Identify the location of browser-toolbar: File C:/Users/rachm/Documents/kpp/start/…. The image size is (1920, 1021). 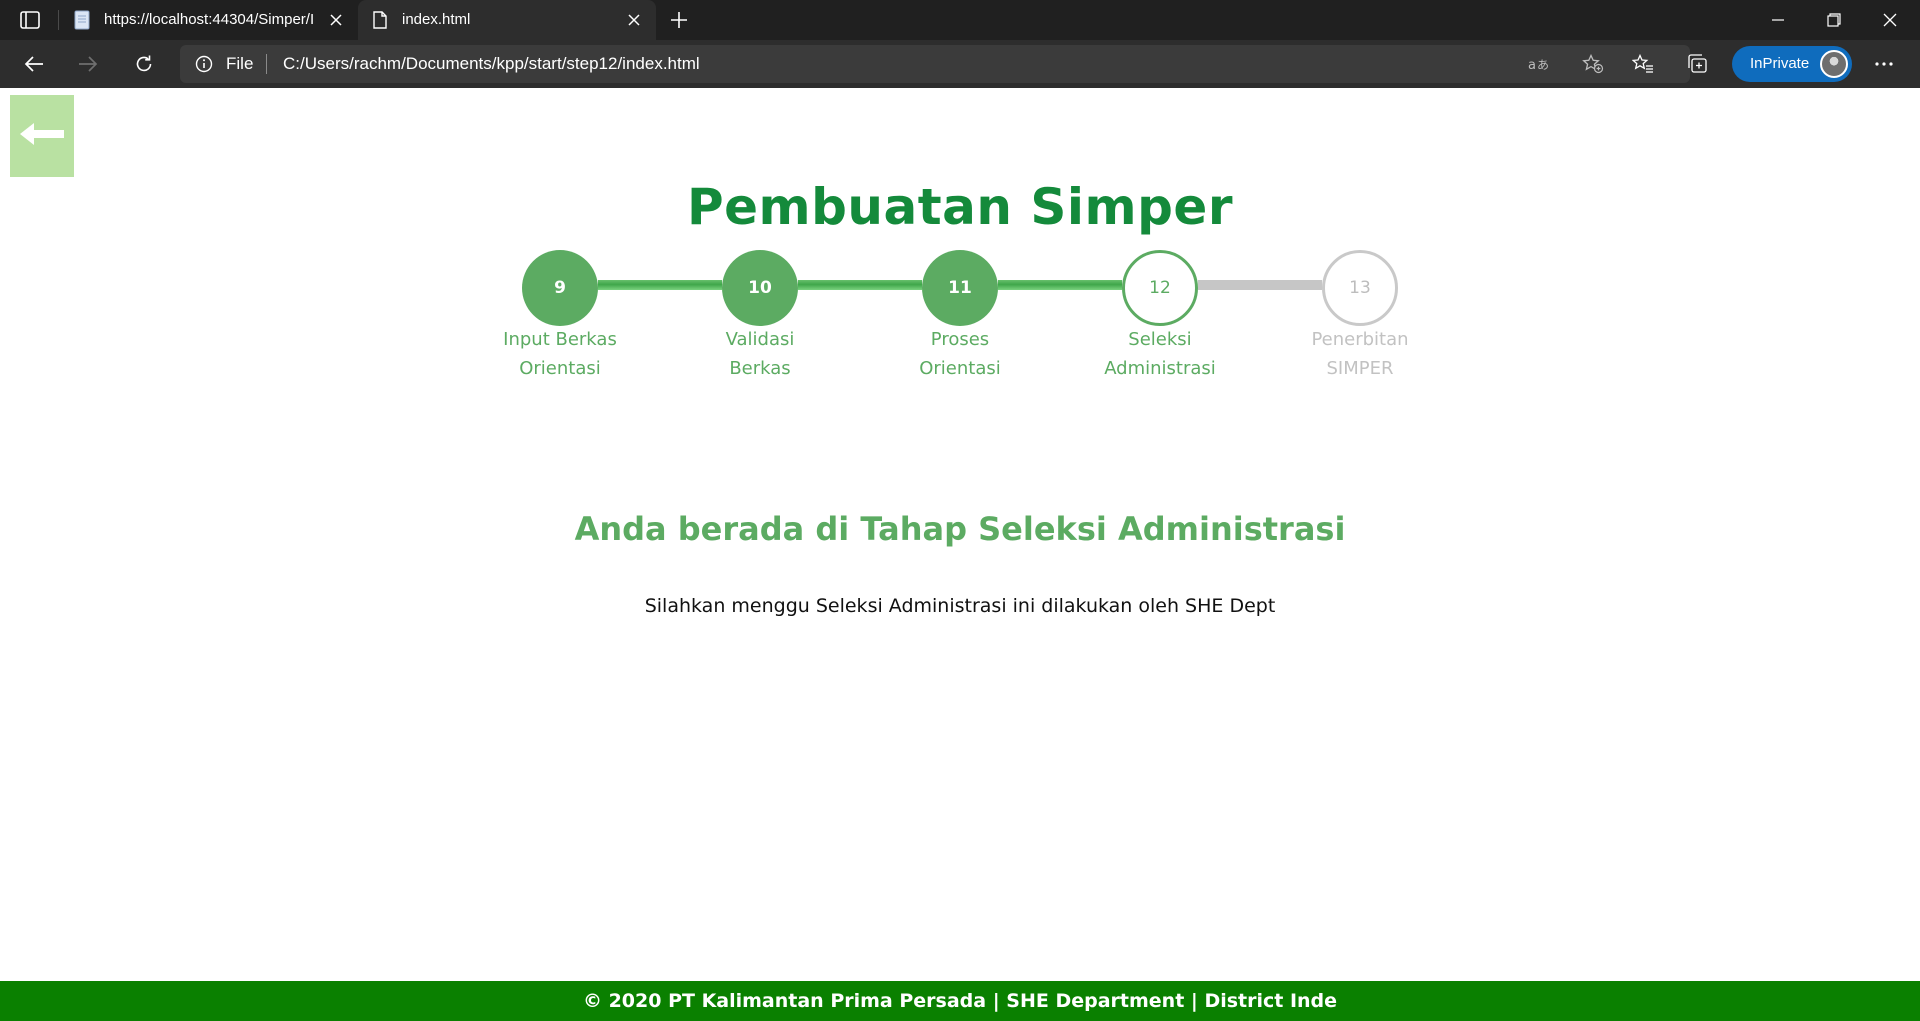
(960, 64).